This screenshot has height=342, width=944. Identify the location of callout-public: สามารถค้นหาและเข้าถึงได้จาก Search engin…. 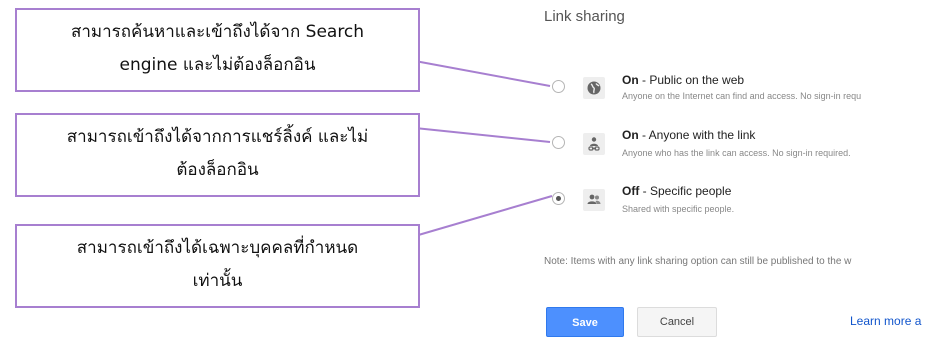
(217, 50).